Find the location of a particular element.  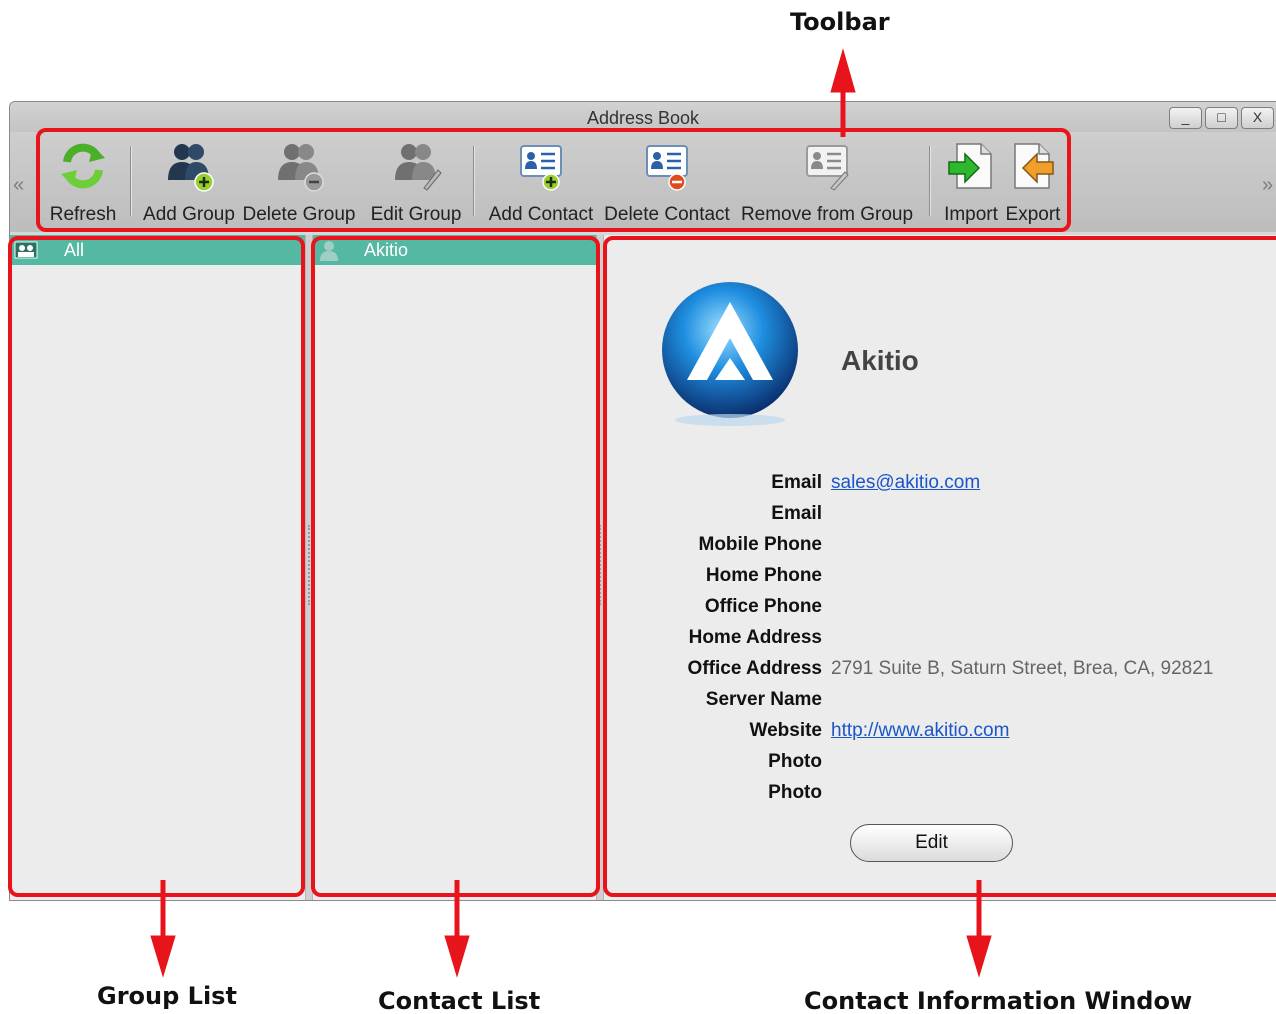

maximize-button: □ is located at coordinates (1221, 118).